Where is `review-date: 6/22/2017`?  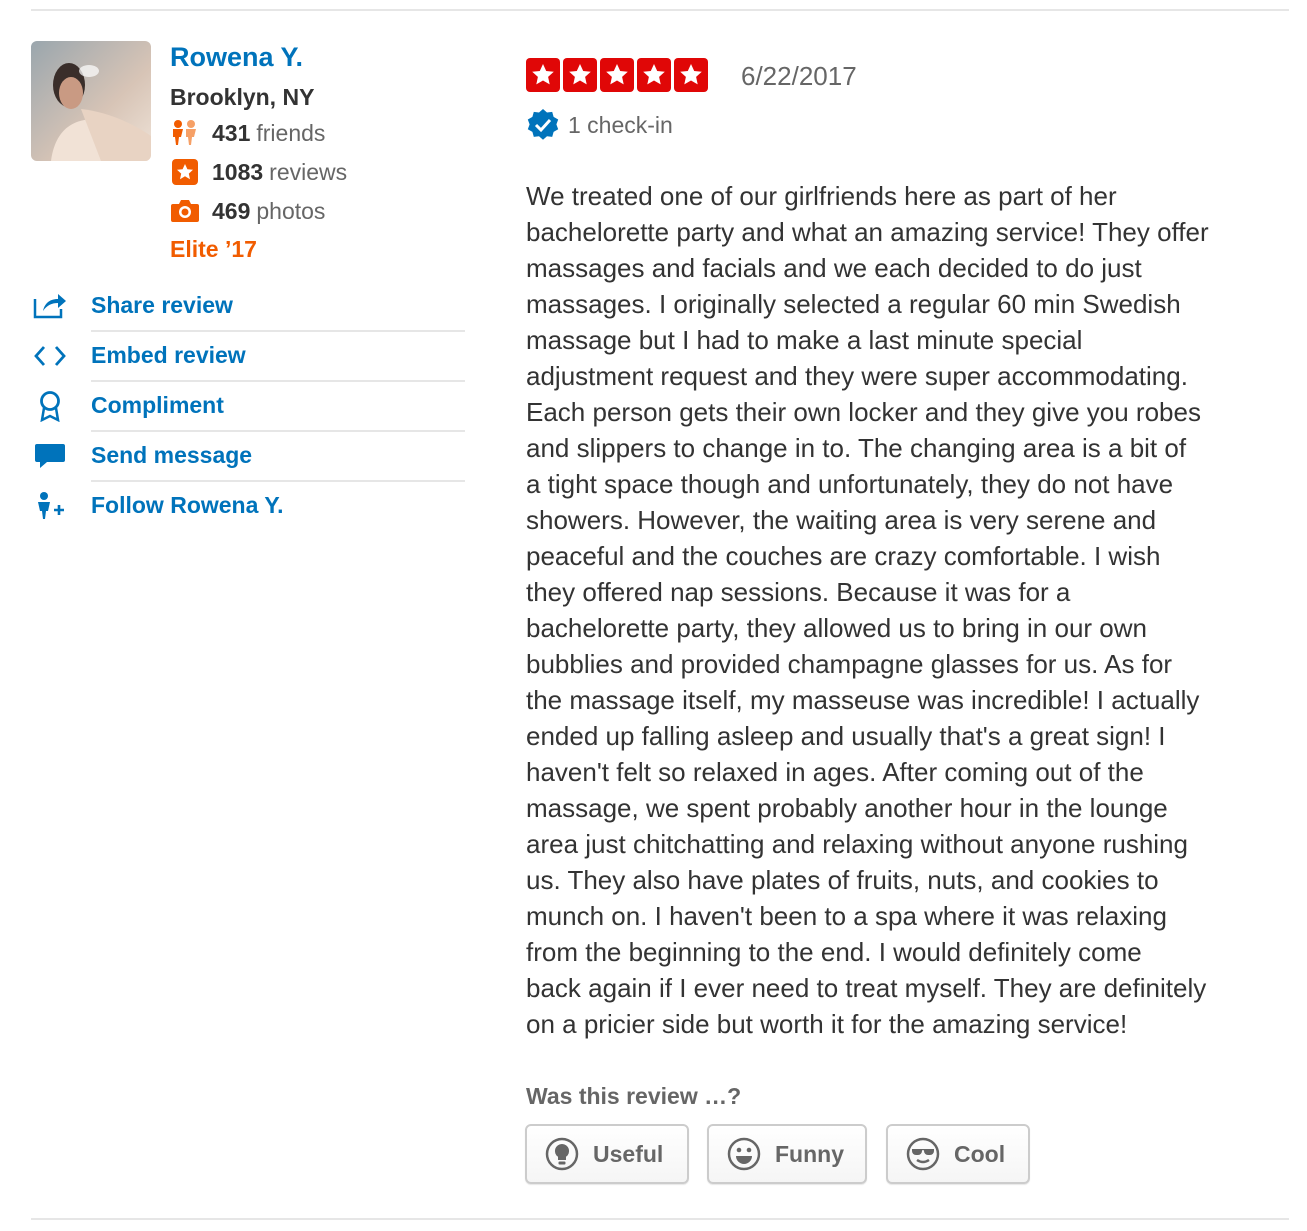 review-date: 6/22/2017 is located at coordinates (799, 76).